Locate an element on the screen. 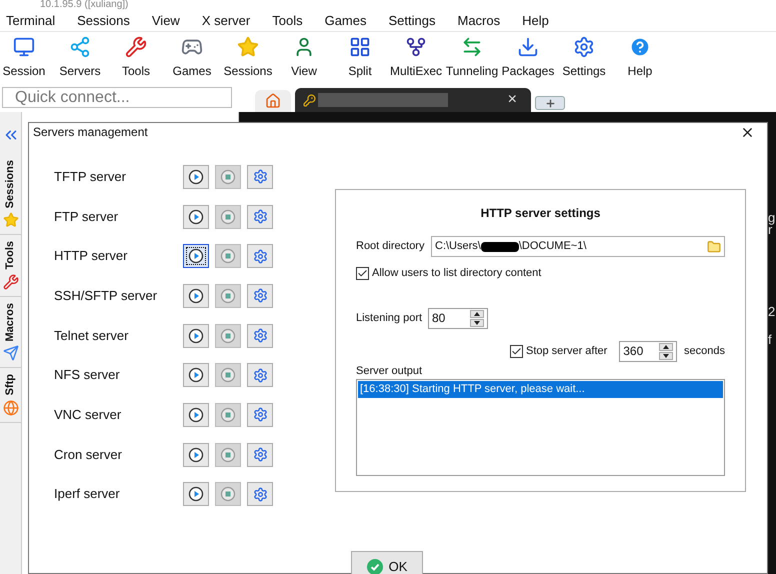 The height and width of the screenshot is (574, 776). menu-item: Macros is located at coordinates (478, 20).